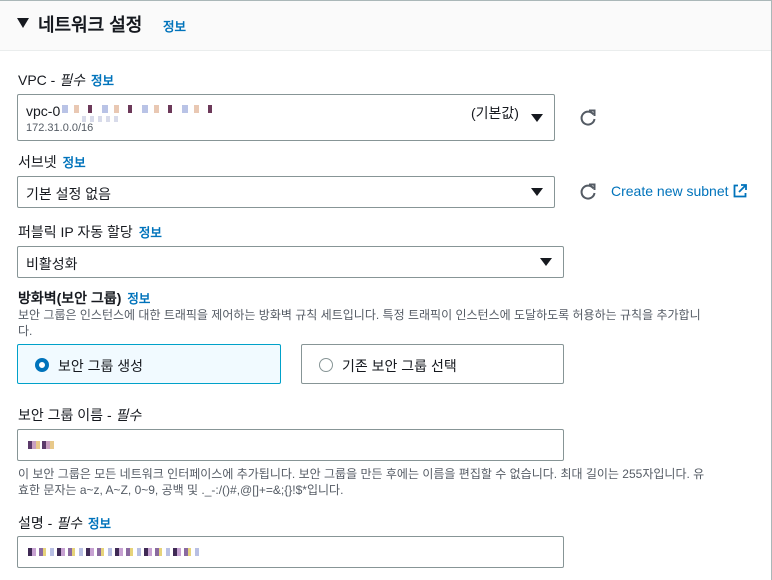 The height and width of the screenshot is (580, 772). I want to click on section-title: 네트워크 설정, so click(90, 25).